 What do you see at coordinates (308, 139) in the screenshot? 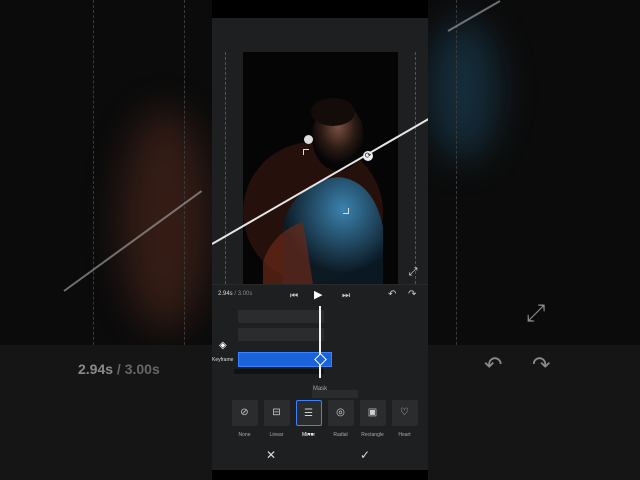
I see `mask-feather-handle` at bounding box center [308, 139].